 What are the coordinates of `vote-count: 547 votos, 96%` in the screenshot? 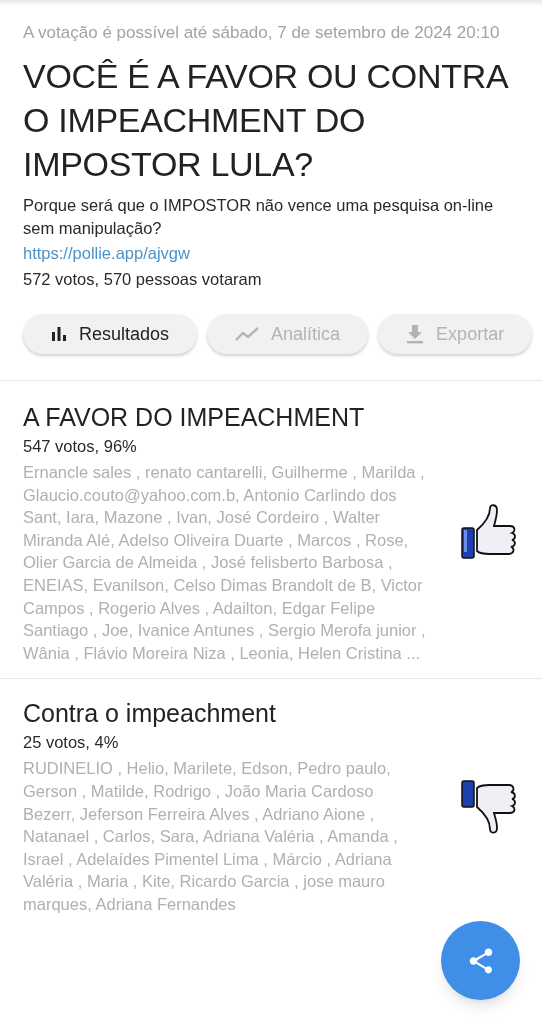 It's located at (80, 446).